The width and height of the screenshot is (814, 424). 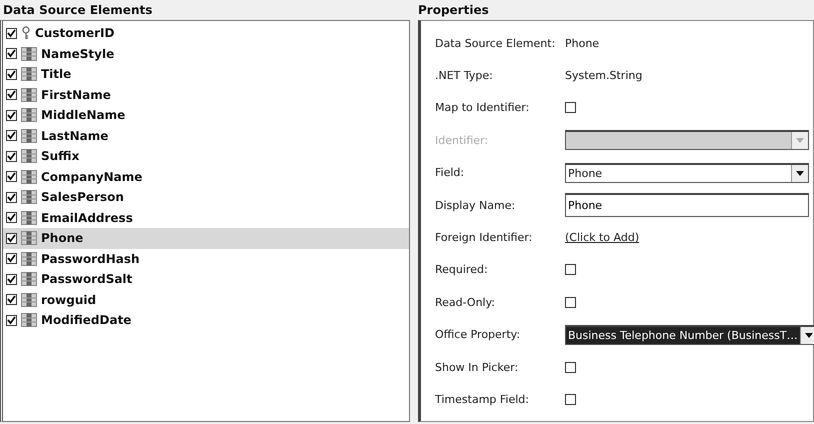 What do you see at coordinates (687, 237) in the screenshot?
I see `add-link: (Click to Add)` at bounding box center [687, 237].